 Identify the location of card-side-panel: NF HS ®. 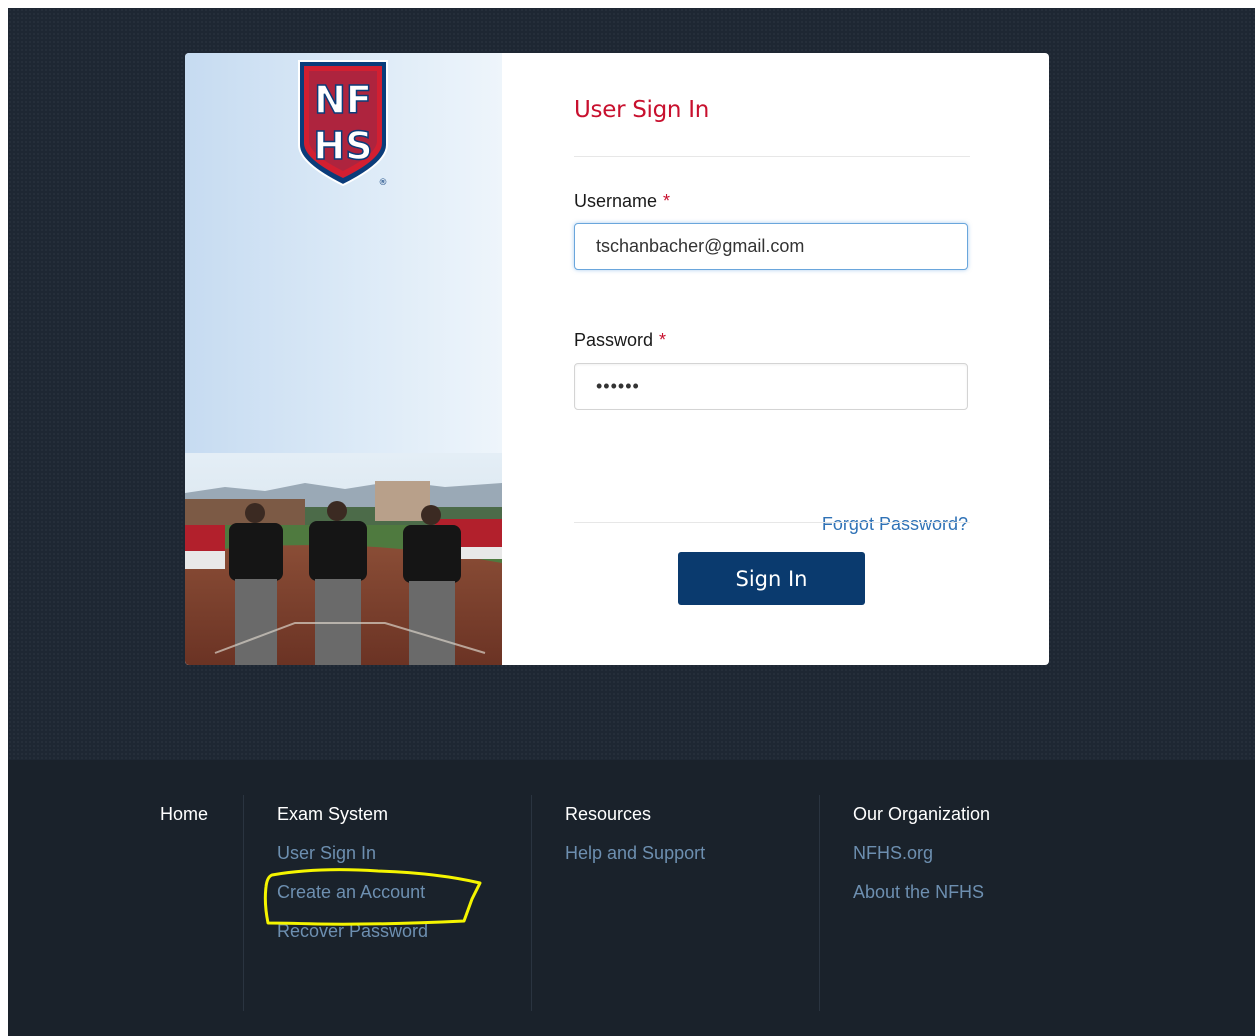
(343, 359).